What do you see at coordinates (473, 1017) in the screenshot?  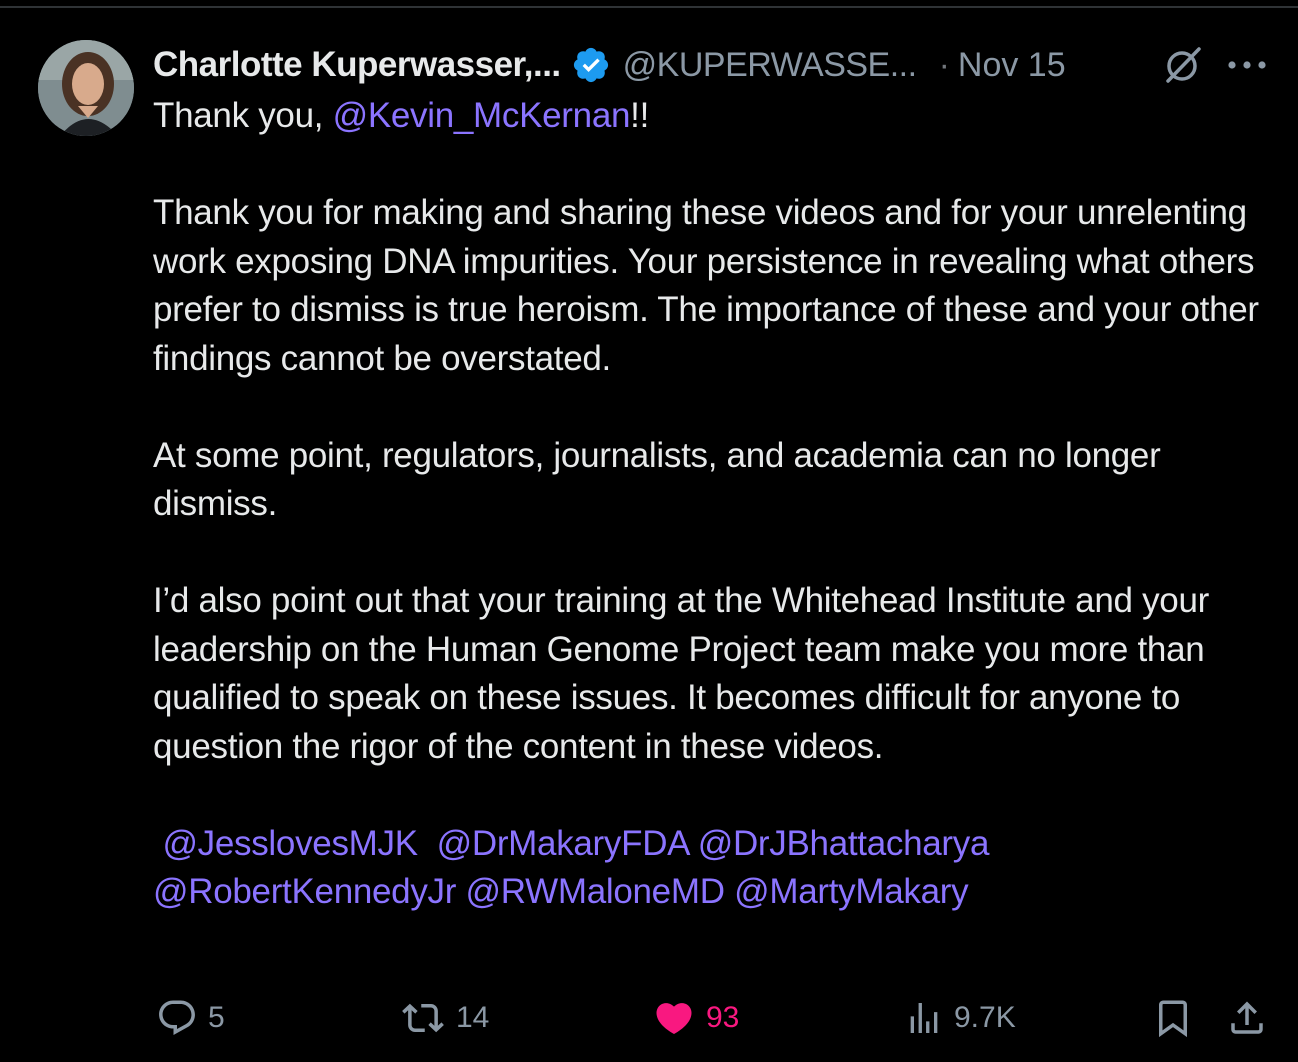 I see `repost-count: 14` at bounding box center [473, 1017].